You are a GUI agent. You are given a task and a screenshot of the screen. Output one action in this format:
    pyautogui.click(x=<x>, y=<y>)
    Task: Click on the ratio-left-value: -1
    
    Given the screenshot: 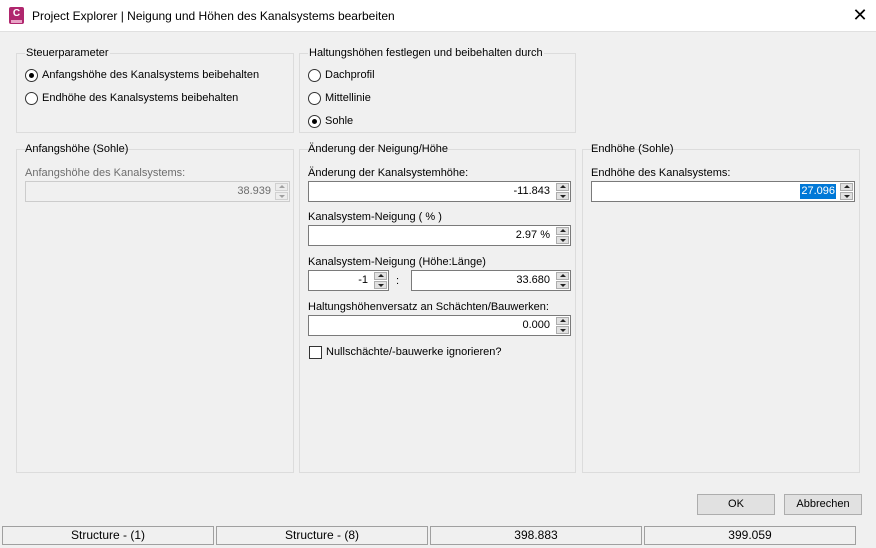 What is the action you would take?
    pyautogui.click(x=363, y=280)
    